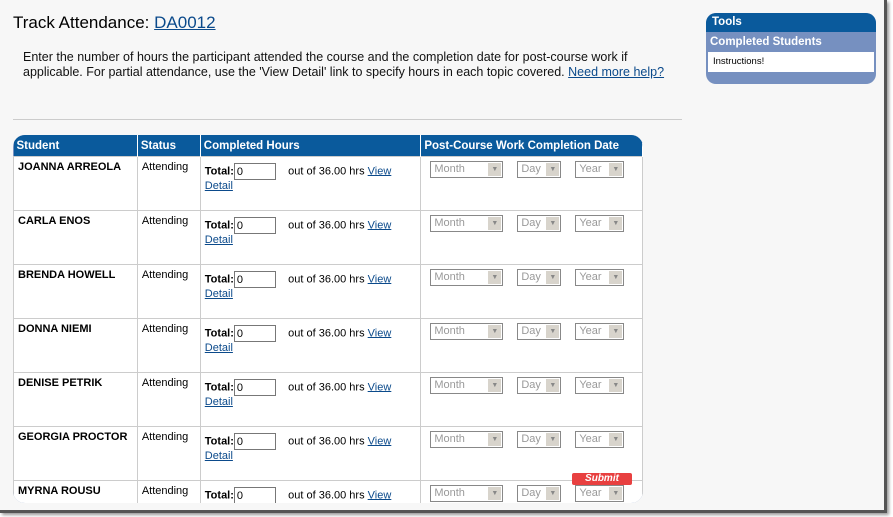 The height and width of the screenshot is (517, 893). I want to click on instructions-link: Instructions!, so click(791, 62).